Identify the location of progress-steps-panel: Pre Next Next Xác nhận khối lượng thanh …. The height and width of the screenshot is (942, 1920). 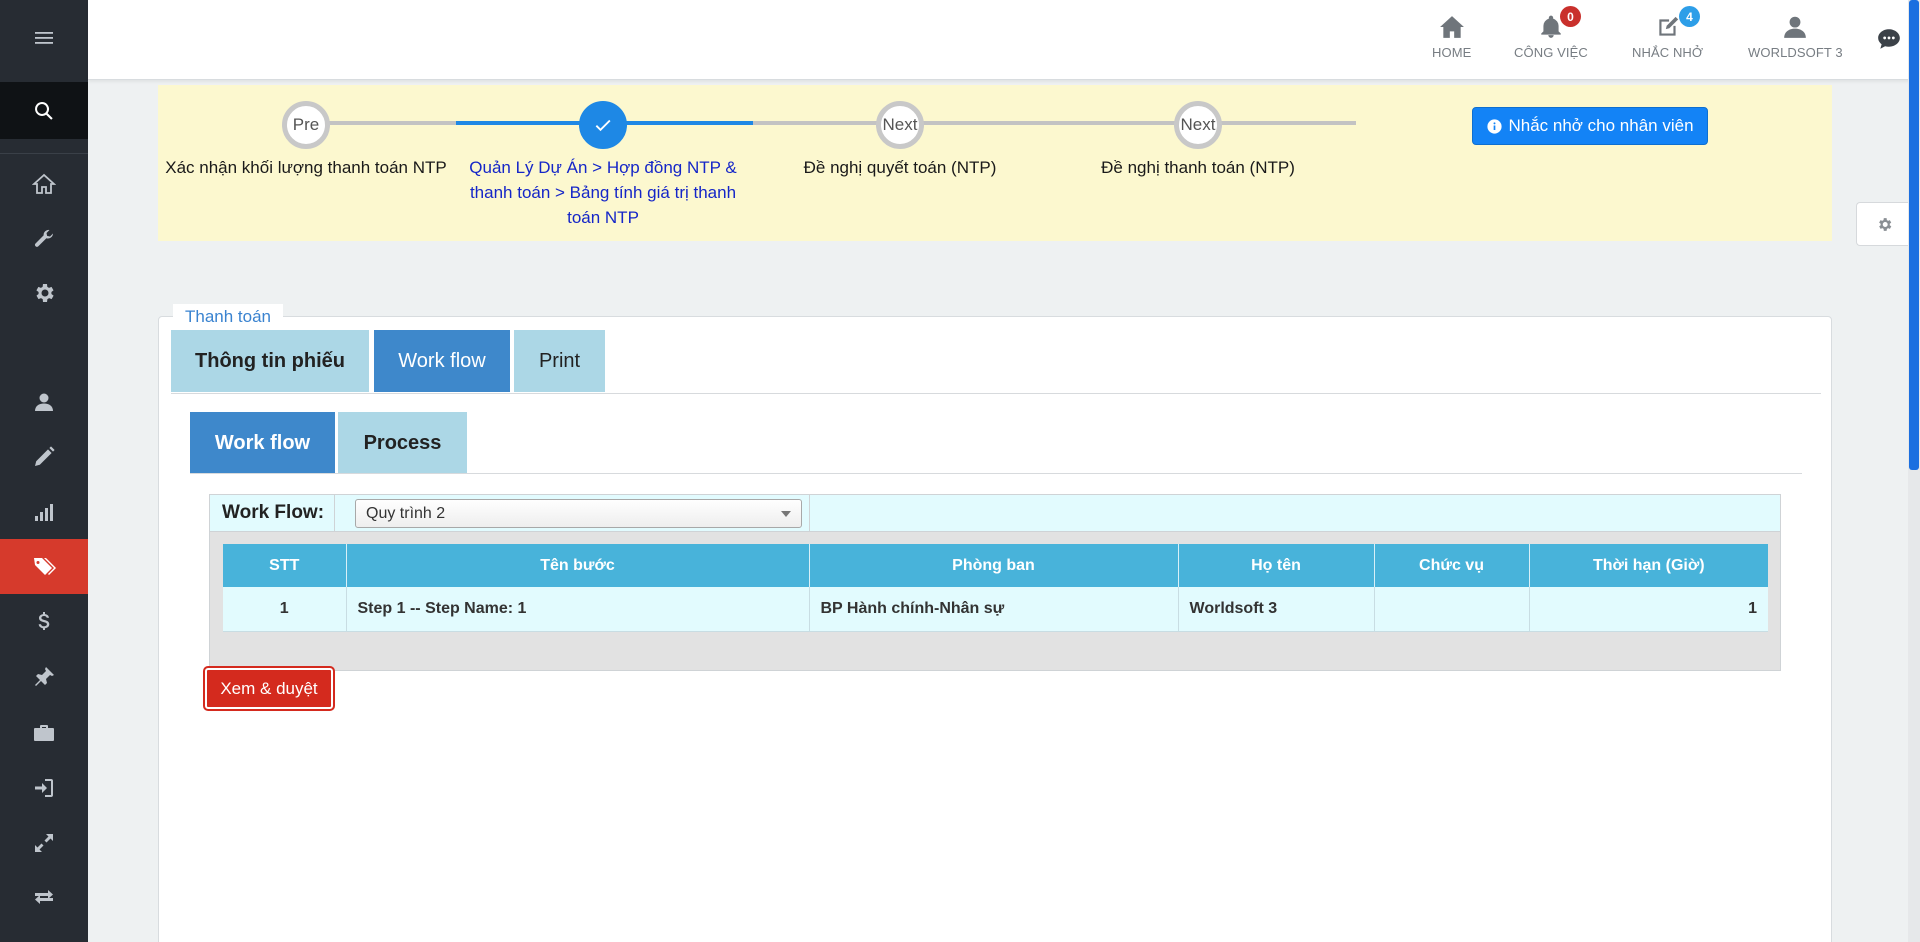
(995, 163).